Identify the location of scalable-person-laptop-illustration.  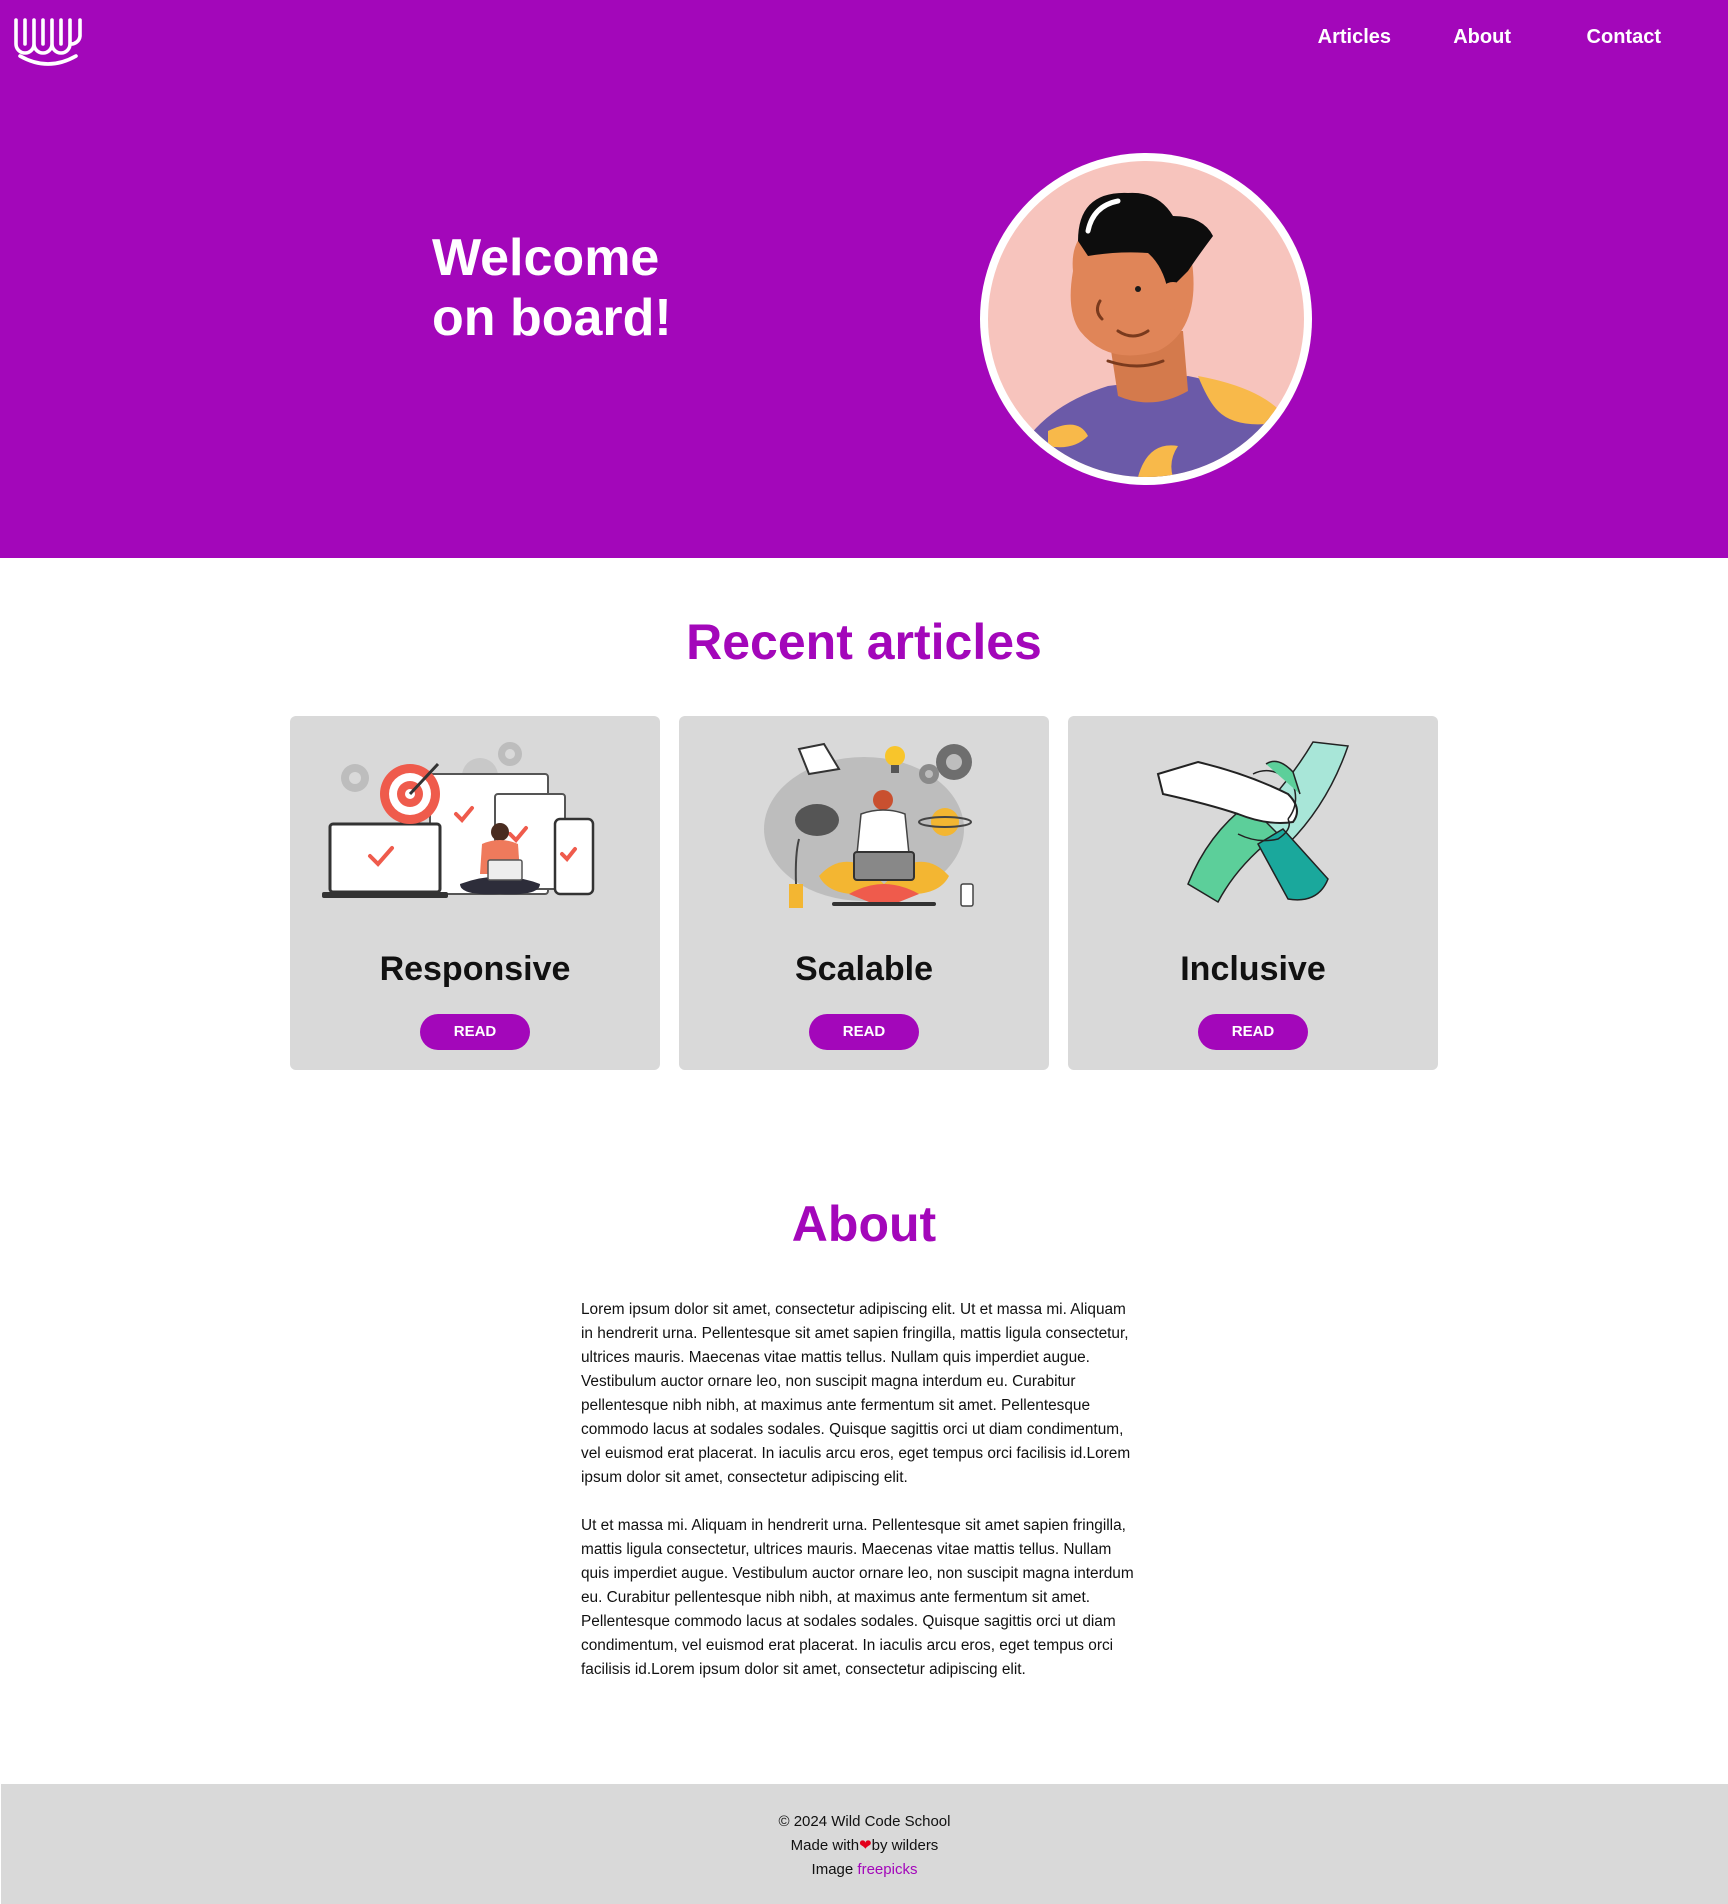
(869, 825).